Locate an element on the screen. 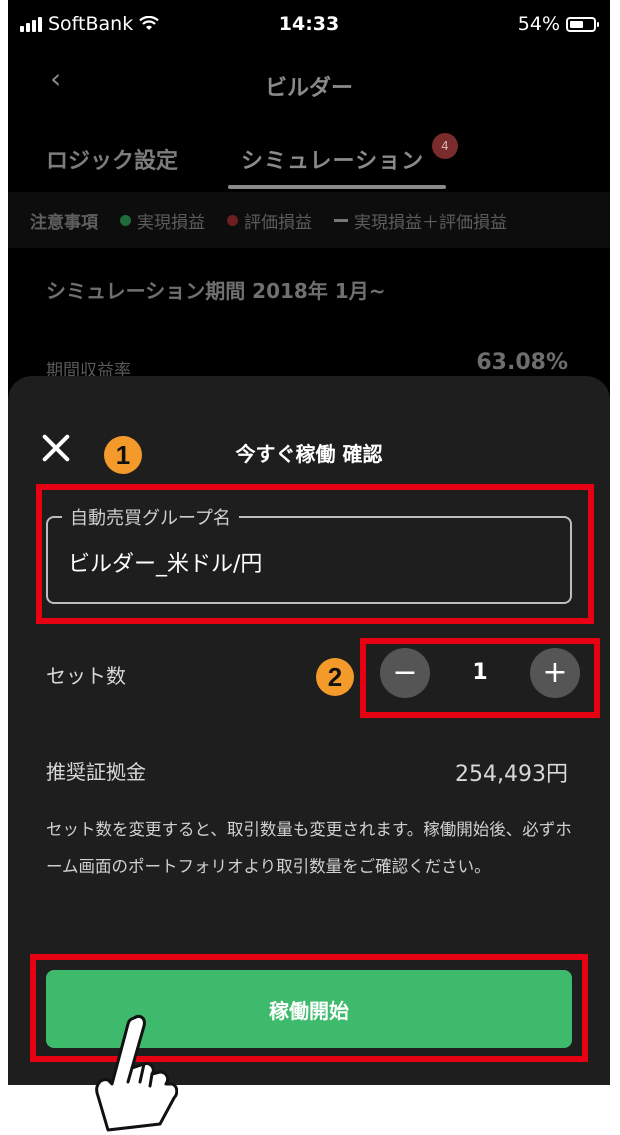 Image resolution: width=620 pixels, height=1135 pixels. group-name-label: 自動売買グループ名 is located at coordinates (150, 517).